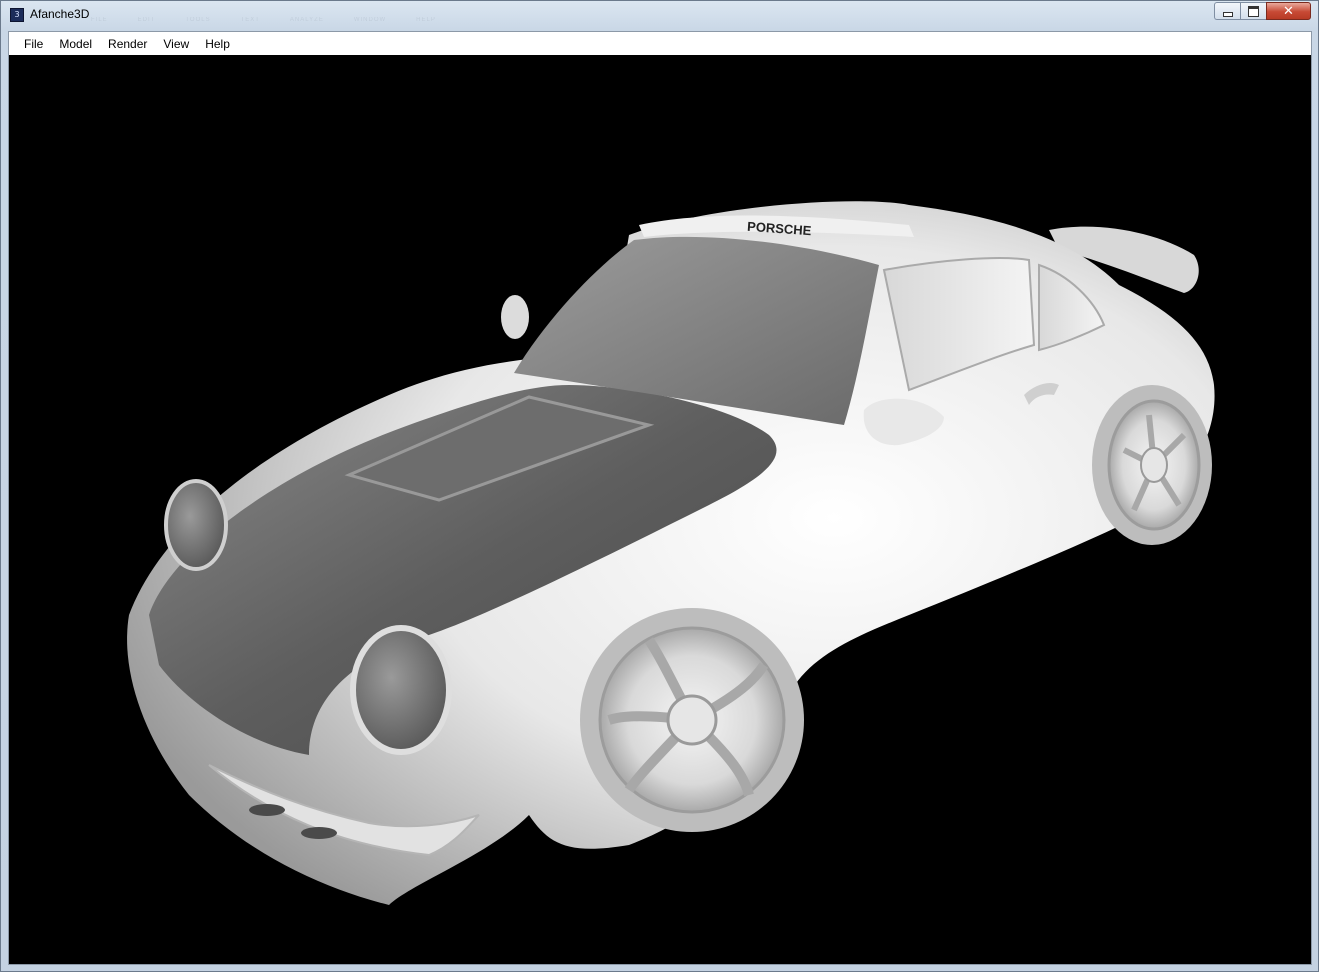 This screenshot has width=1319, height=972. Describe the element at coordinates (1227, 14) in the screenshot. I see `minimize-icon` at that location.